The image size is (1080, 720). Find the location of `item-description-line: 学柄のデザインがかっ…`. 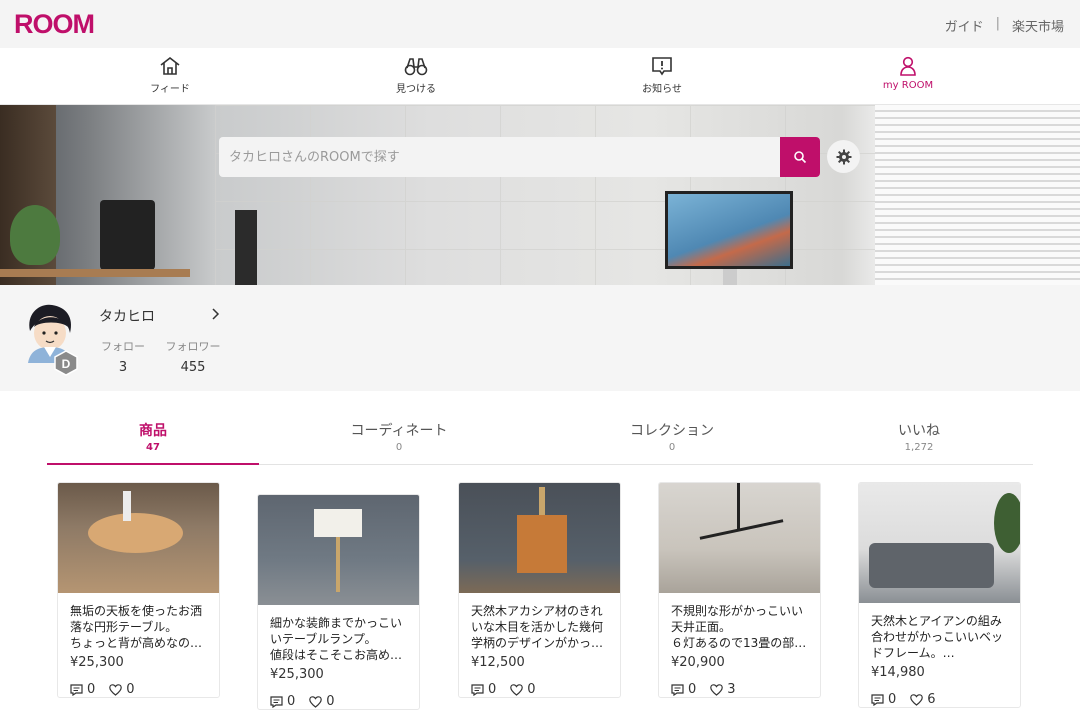

item-description-line: 学柄のデザインがかっ… is located at coordinates (537, 643).